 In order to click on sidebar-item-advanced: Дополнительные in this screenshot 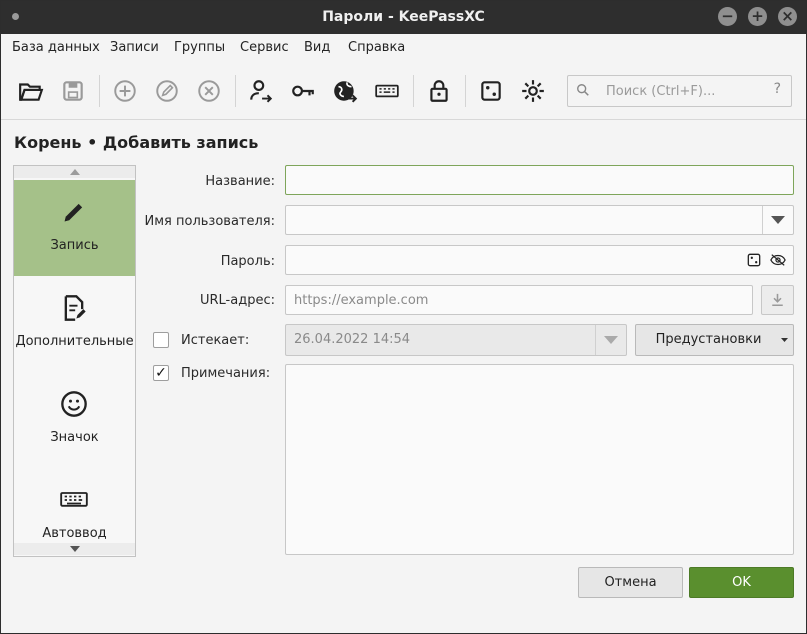, I will do `click(74, 324)`.